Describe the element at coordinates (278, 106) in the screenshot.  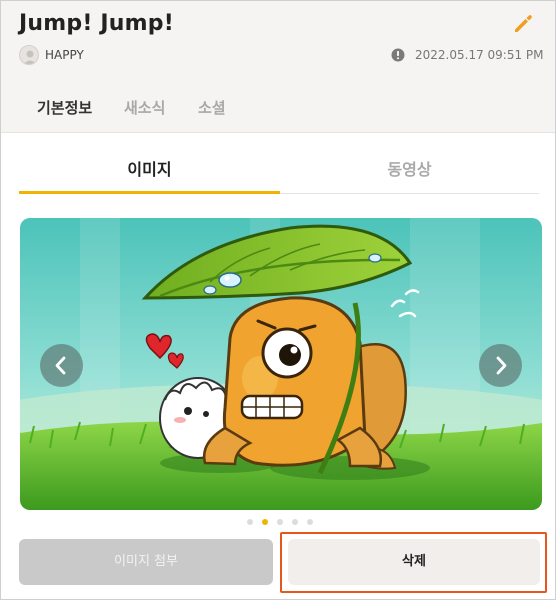
I see `section-tabs: 기본정보 새소식 소셜` at that location.